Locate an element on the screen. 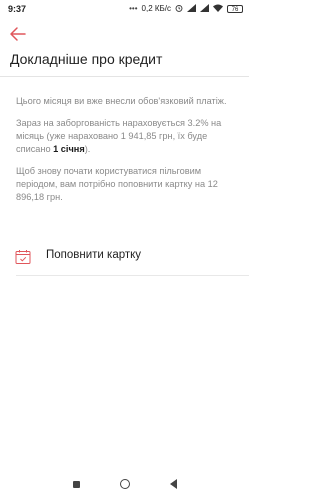 This screenshot has height=499, width=320. action-divider is located at coordinates (132, 275).